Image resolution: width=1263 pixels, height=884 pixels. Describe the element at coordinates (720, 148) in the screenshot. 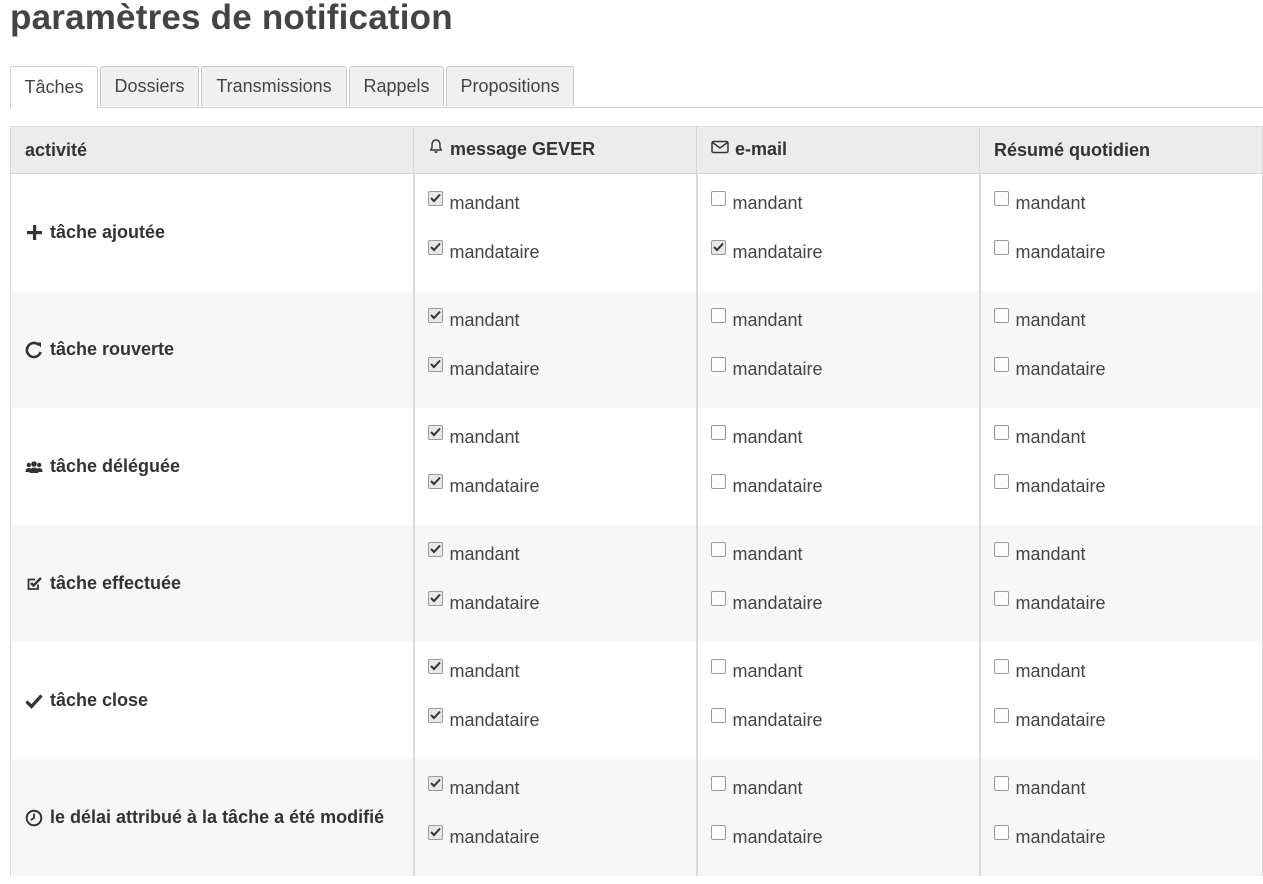

I see `envelope-icon` at that location.